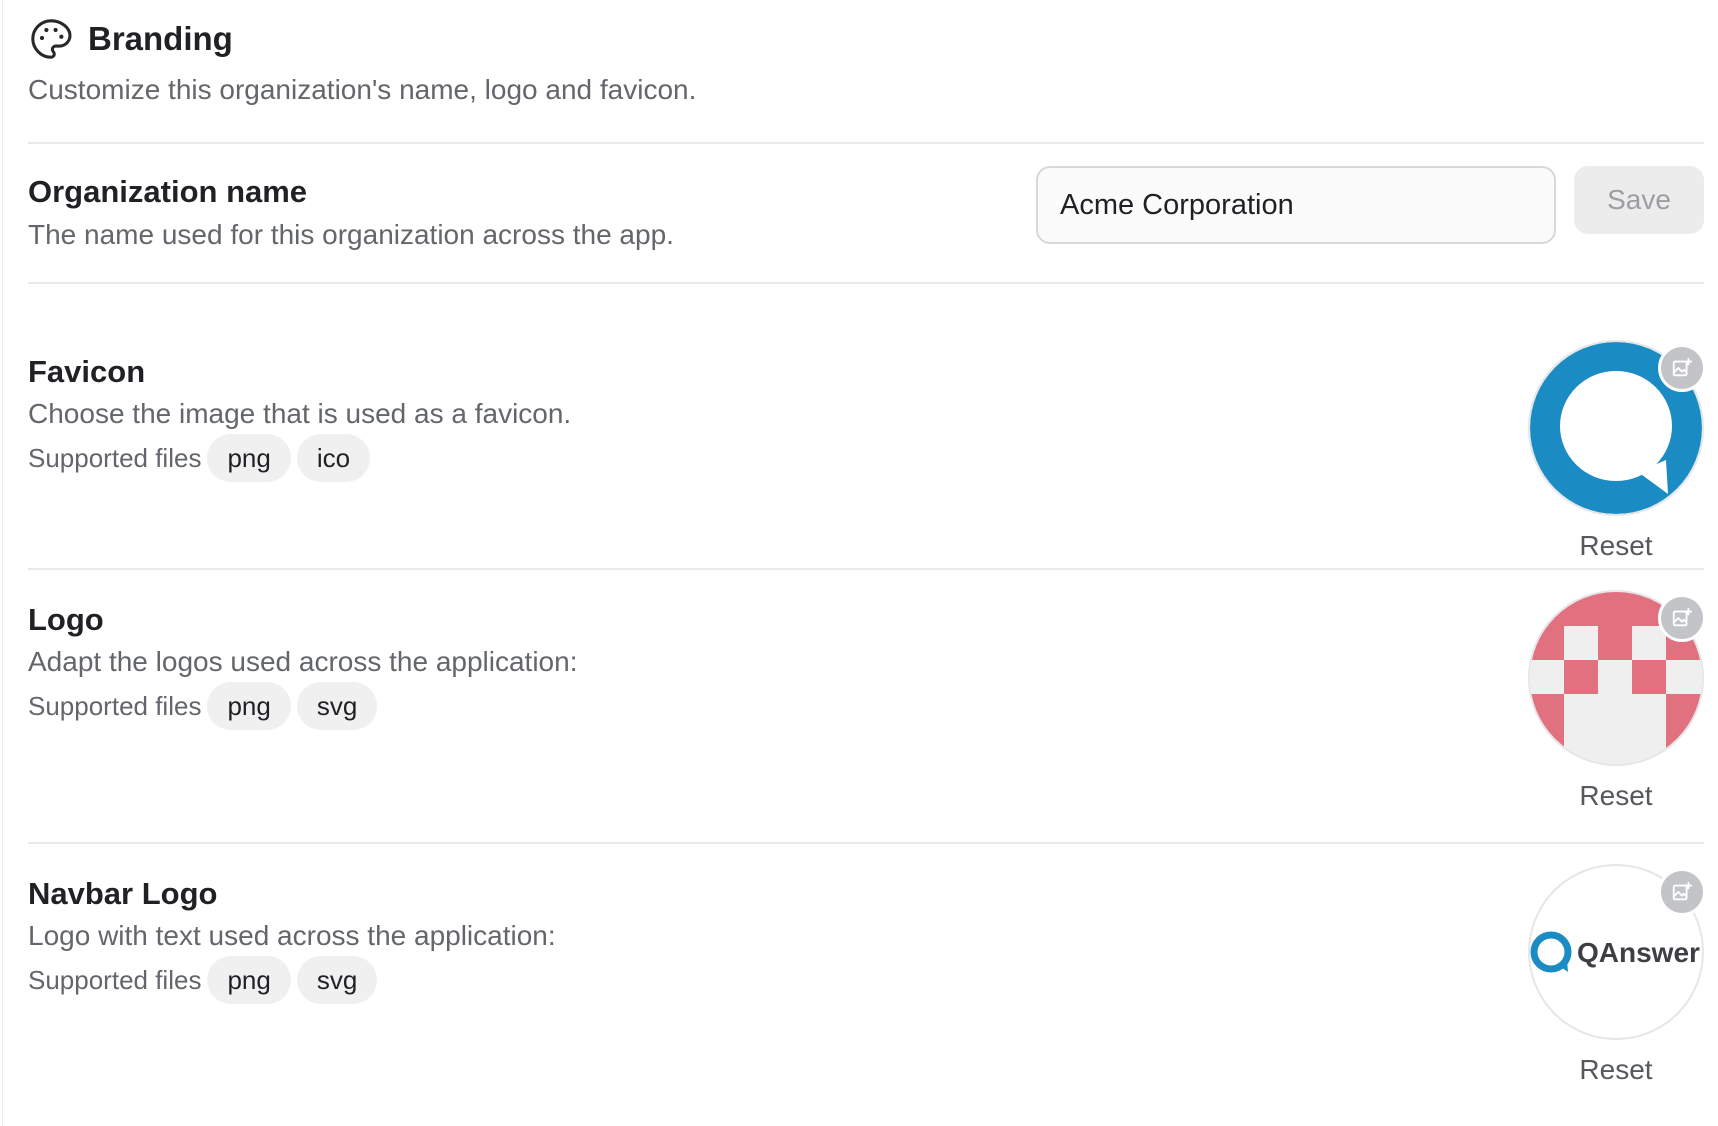  Describe the element at coordinates (123, 893) in the screenshot. I see `section-title: Navbar Logo` at that location.